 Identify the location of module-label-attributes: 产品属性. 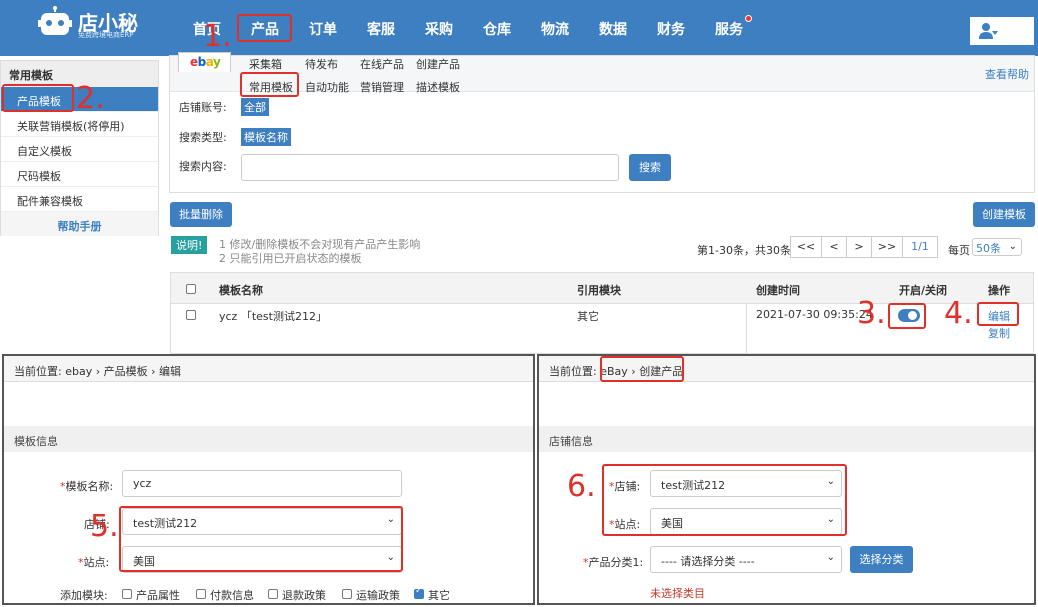
(158, 595).